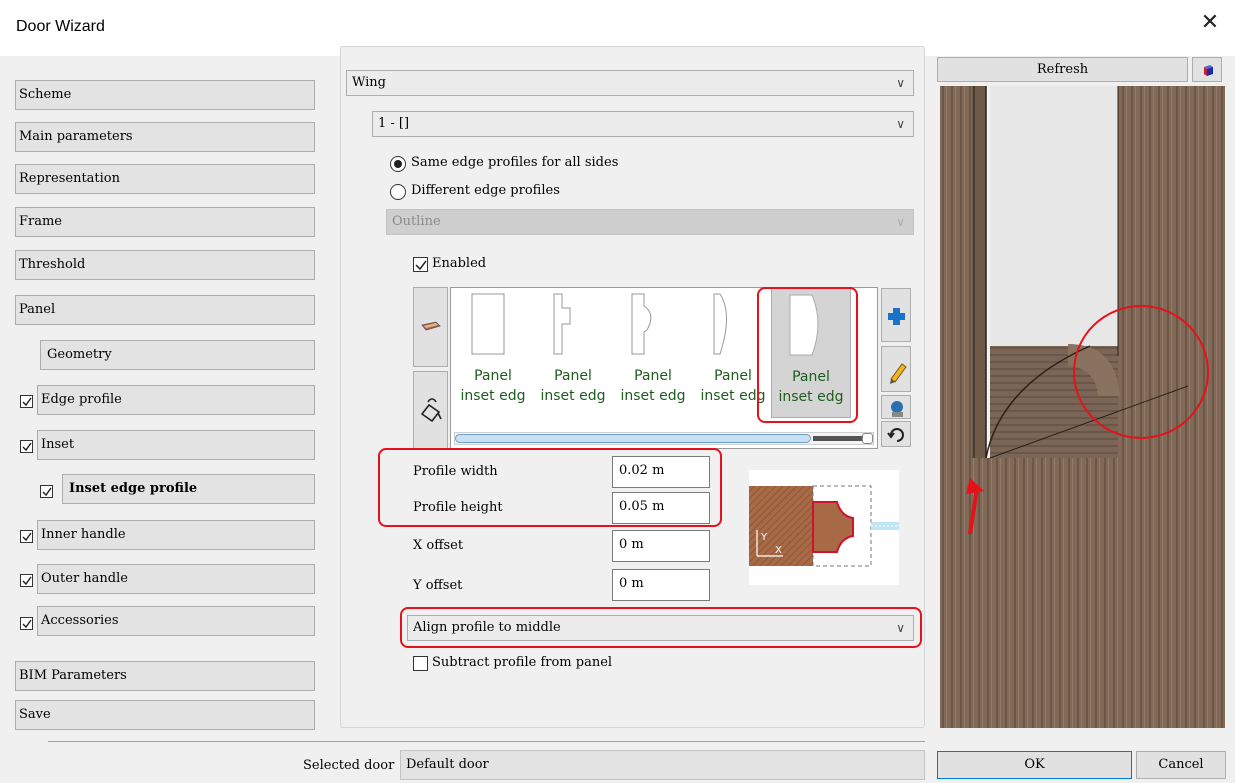  What do you see at coordinates (165, 137) in the screenshot?
I see `nav-main-parameters: Main parameters` at bounding box center [165, 137].